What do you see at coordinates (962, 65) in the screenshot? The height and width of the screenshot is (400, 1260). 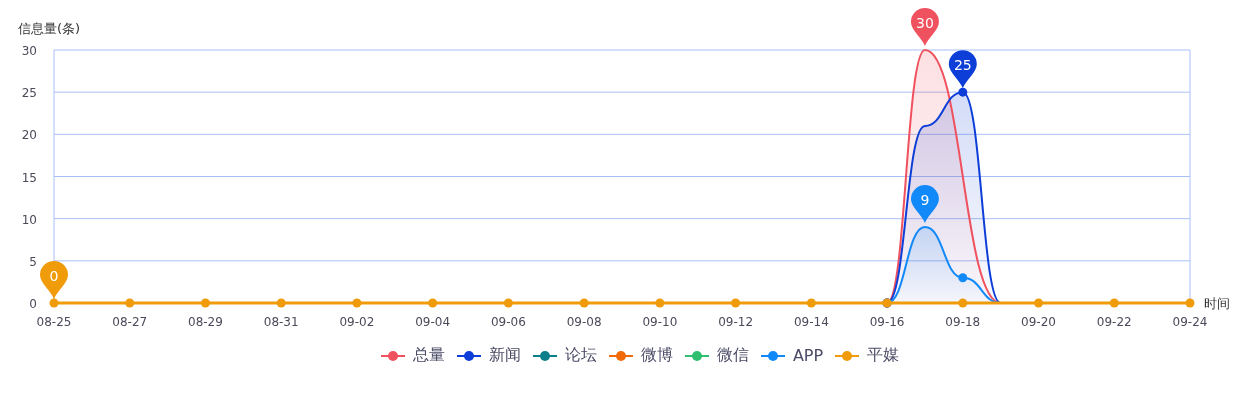 I see `annotation: 25` at bounding box center [962, 65].